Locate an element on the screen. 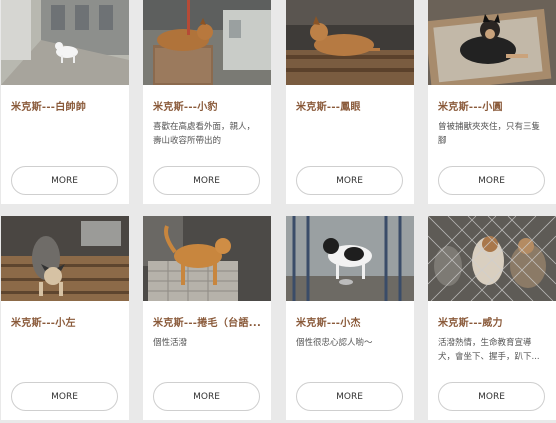 The width and height of the screenshot is (556, 423). dog-description: 曾被捕獸夾夾住，只有三隻腳 is located at coordinates (489, 134).